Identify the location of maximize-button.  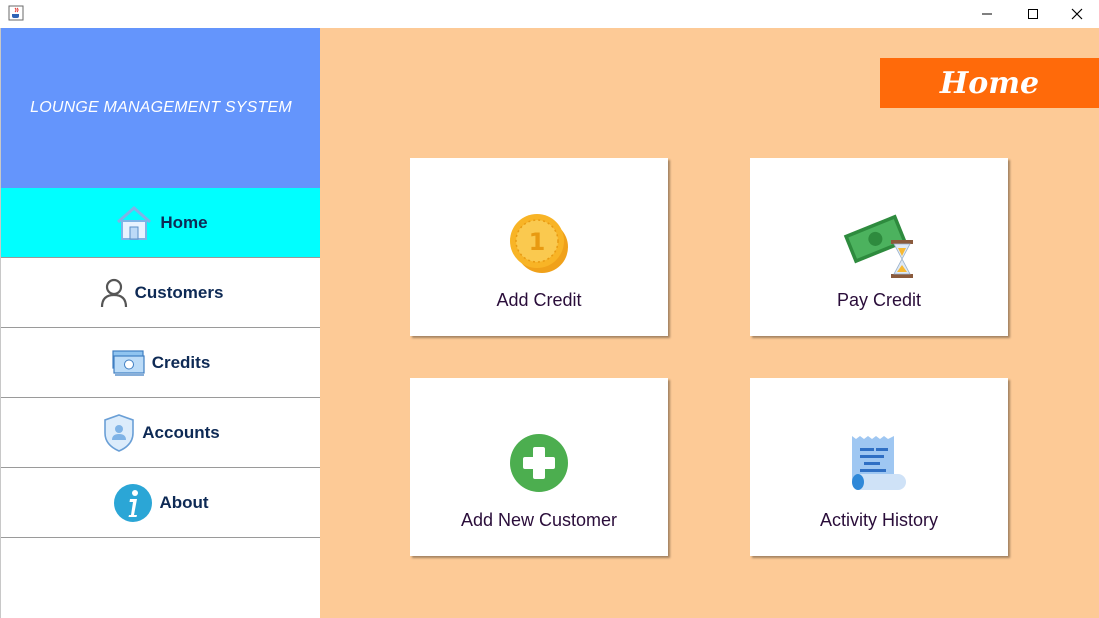
(1033, 14).